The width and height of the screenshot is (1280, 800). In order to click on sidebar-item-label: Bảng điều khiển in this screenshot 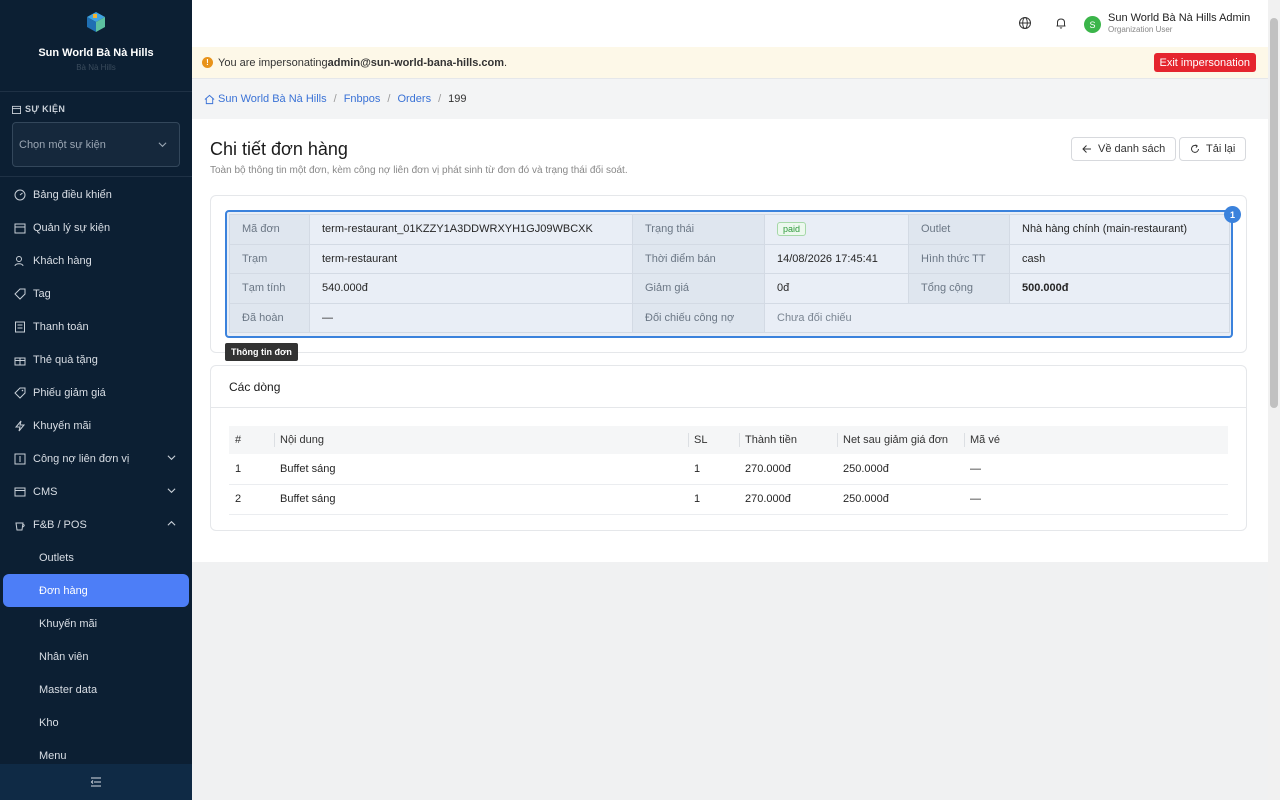, I will do `click(72, 194)`.